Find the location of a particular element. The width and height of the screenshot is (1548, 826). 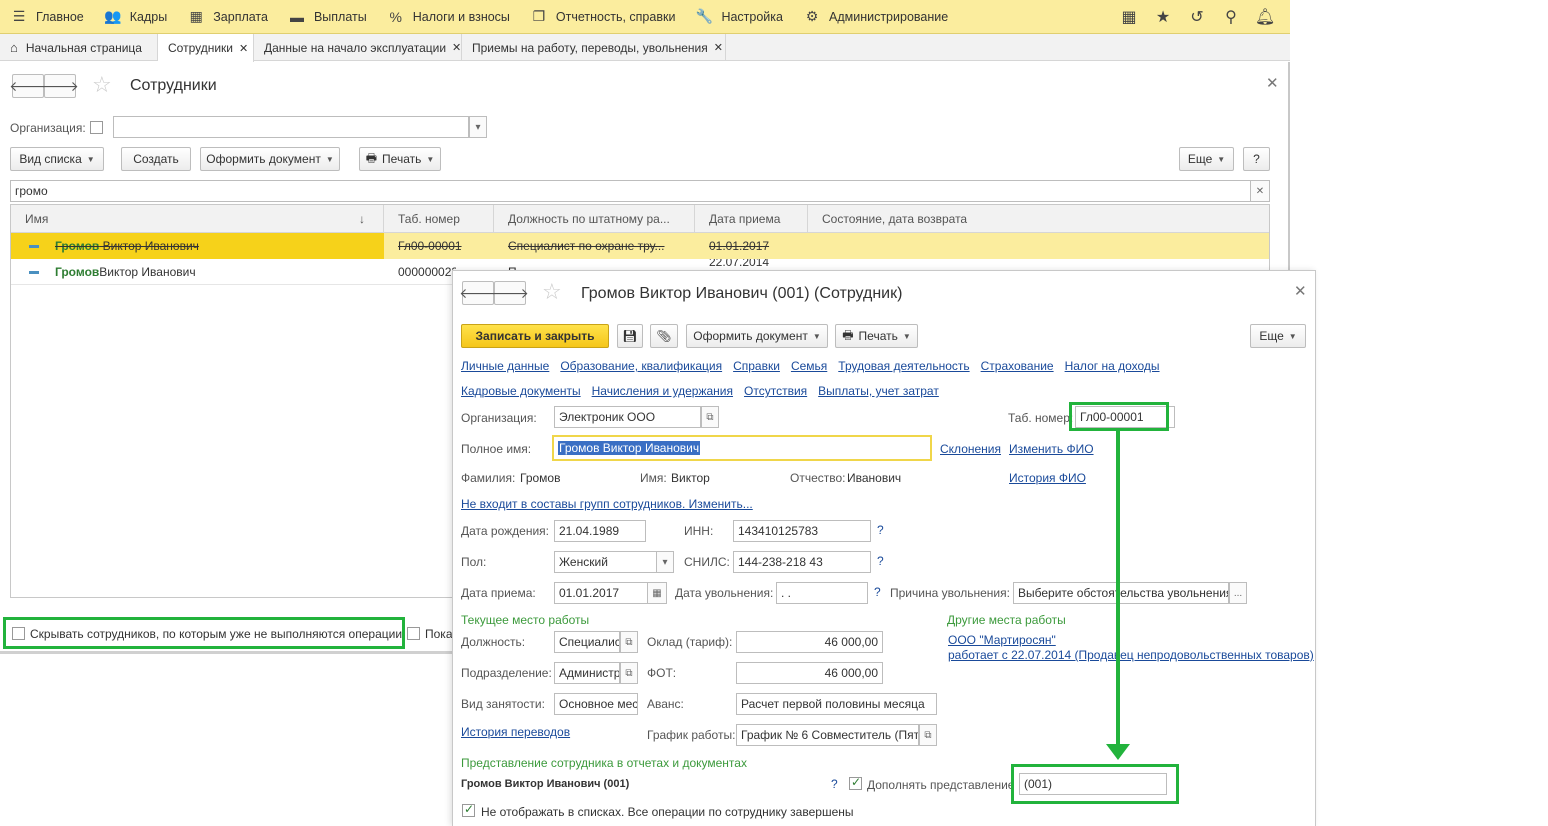

history-icon: ↺ is located at coordinates (1197, 17).